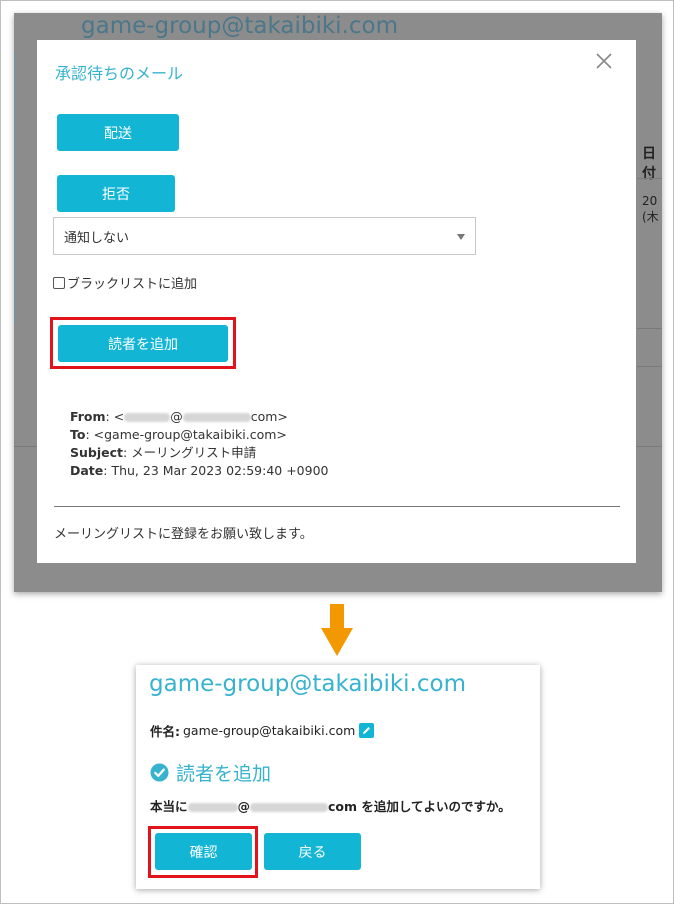  I want to click on modal-title: 承認待ちのメール, so click(119, 73).